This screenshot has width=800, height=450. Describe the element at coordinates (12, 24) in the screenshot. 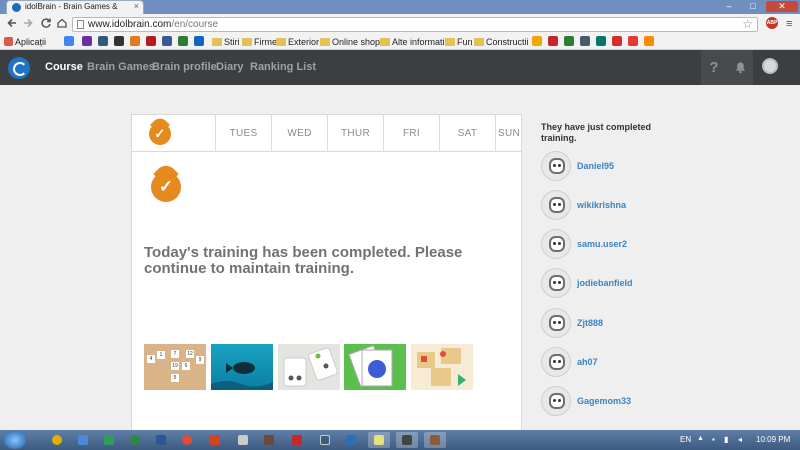

I see `back-button` at that location.